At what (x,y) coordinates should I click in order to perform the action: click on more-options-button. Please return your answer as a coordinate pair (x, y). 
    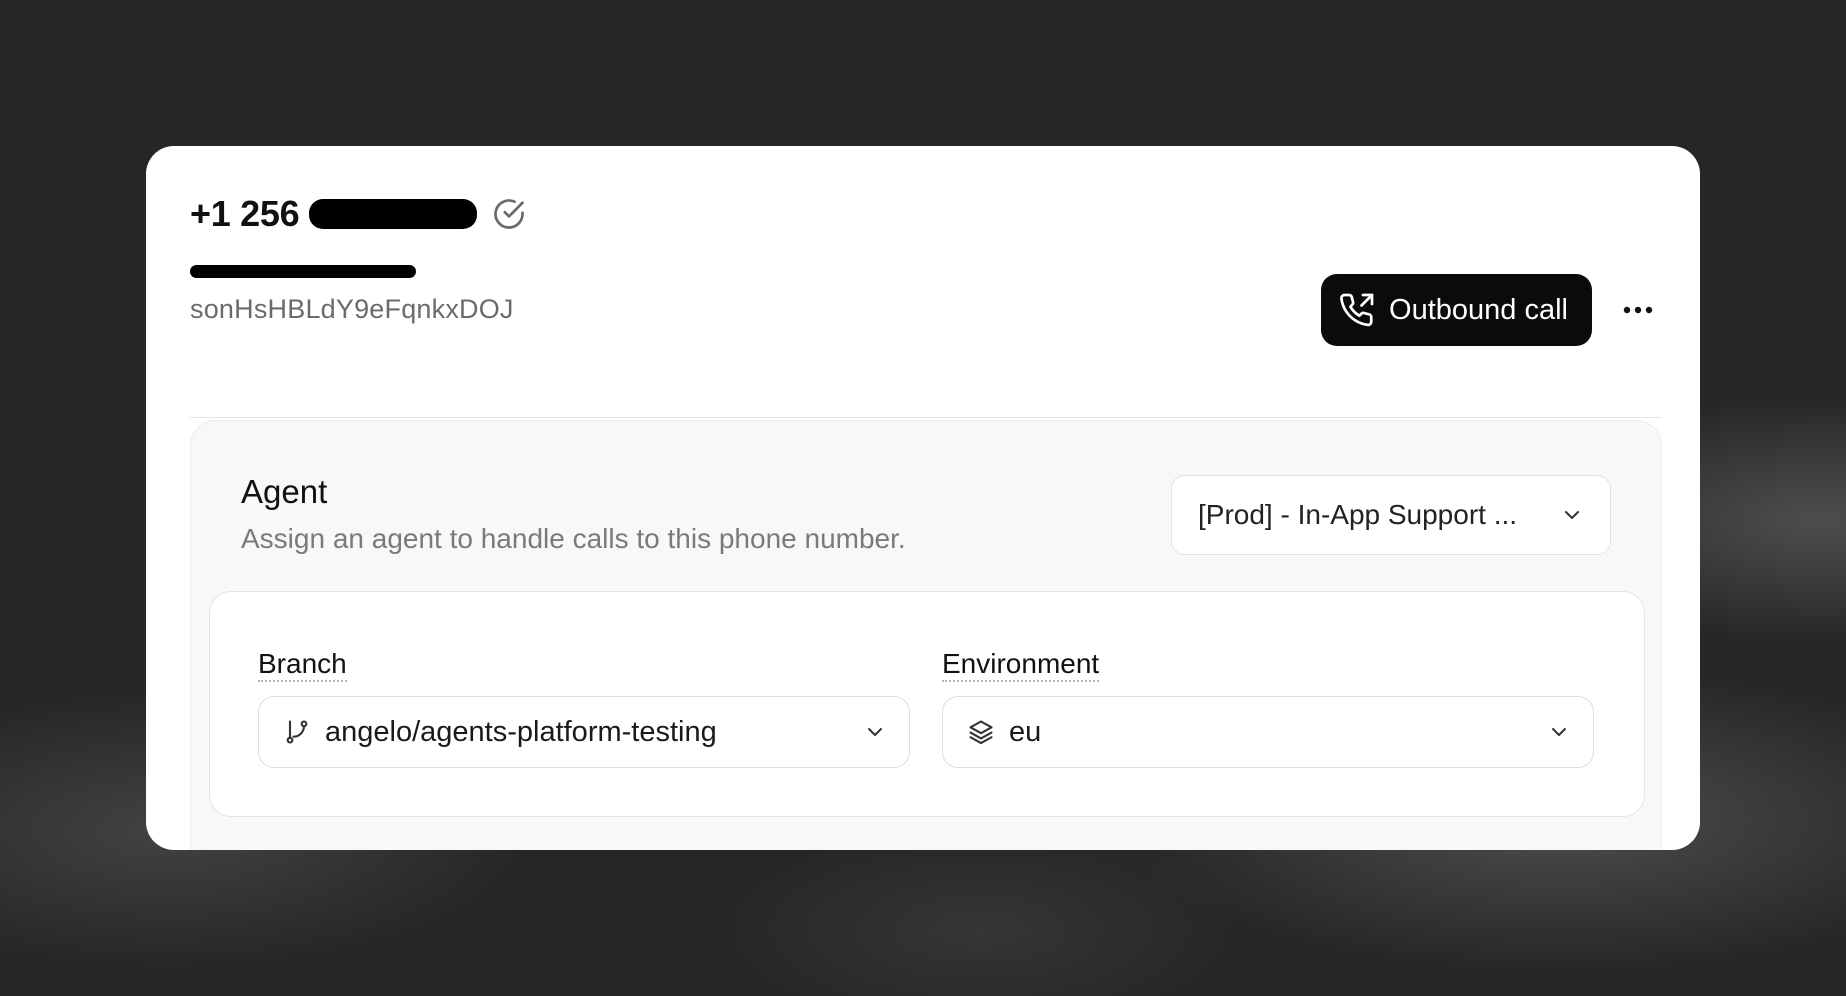
    Looking at the image, I should click on (1638, 310).